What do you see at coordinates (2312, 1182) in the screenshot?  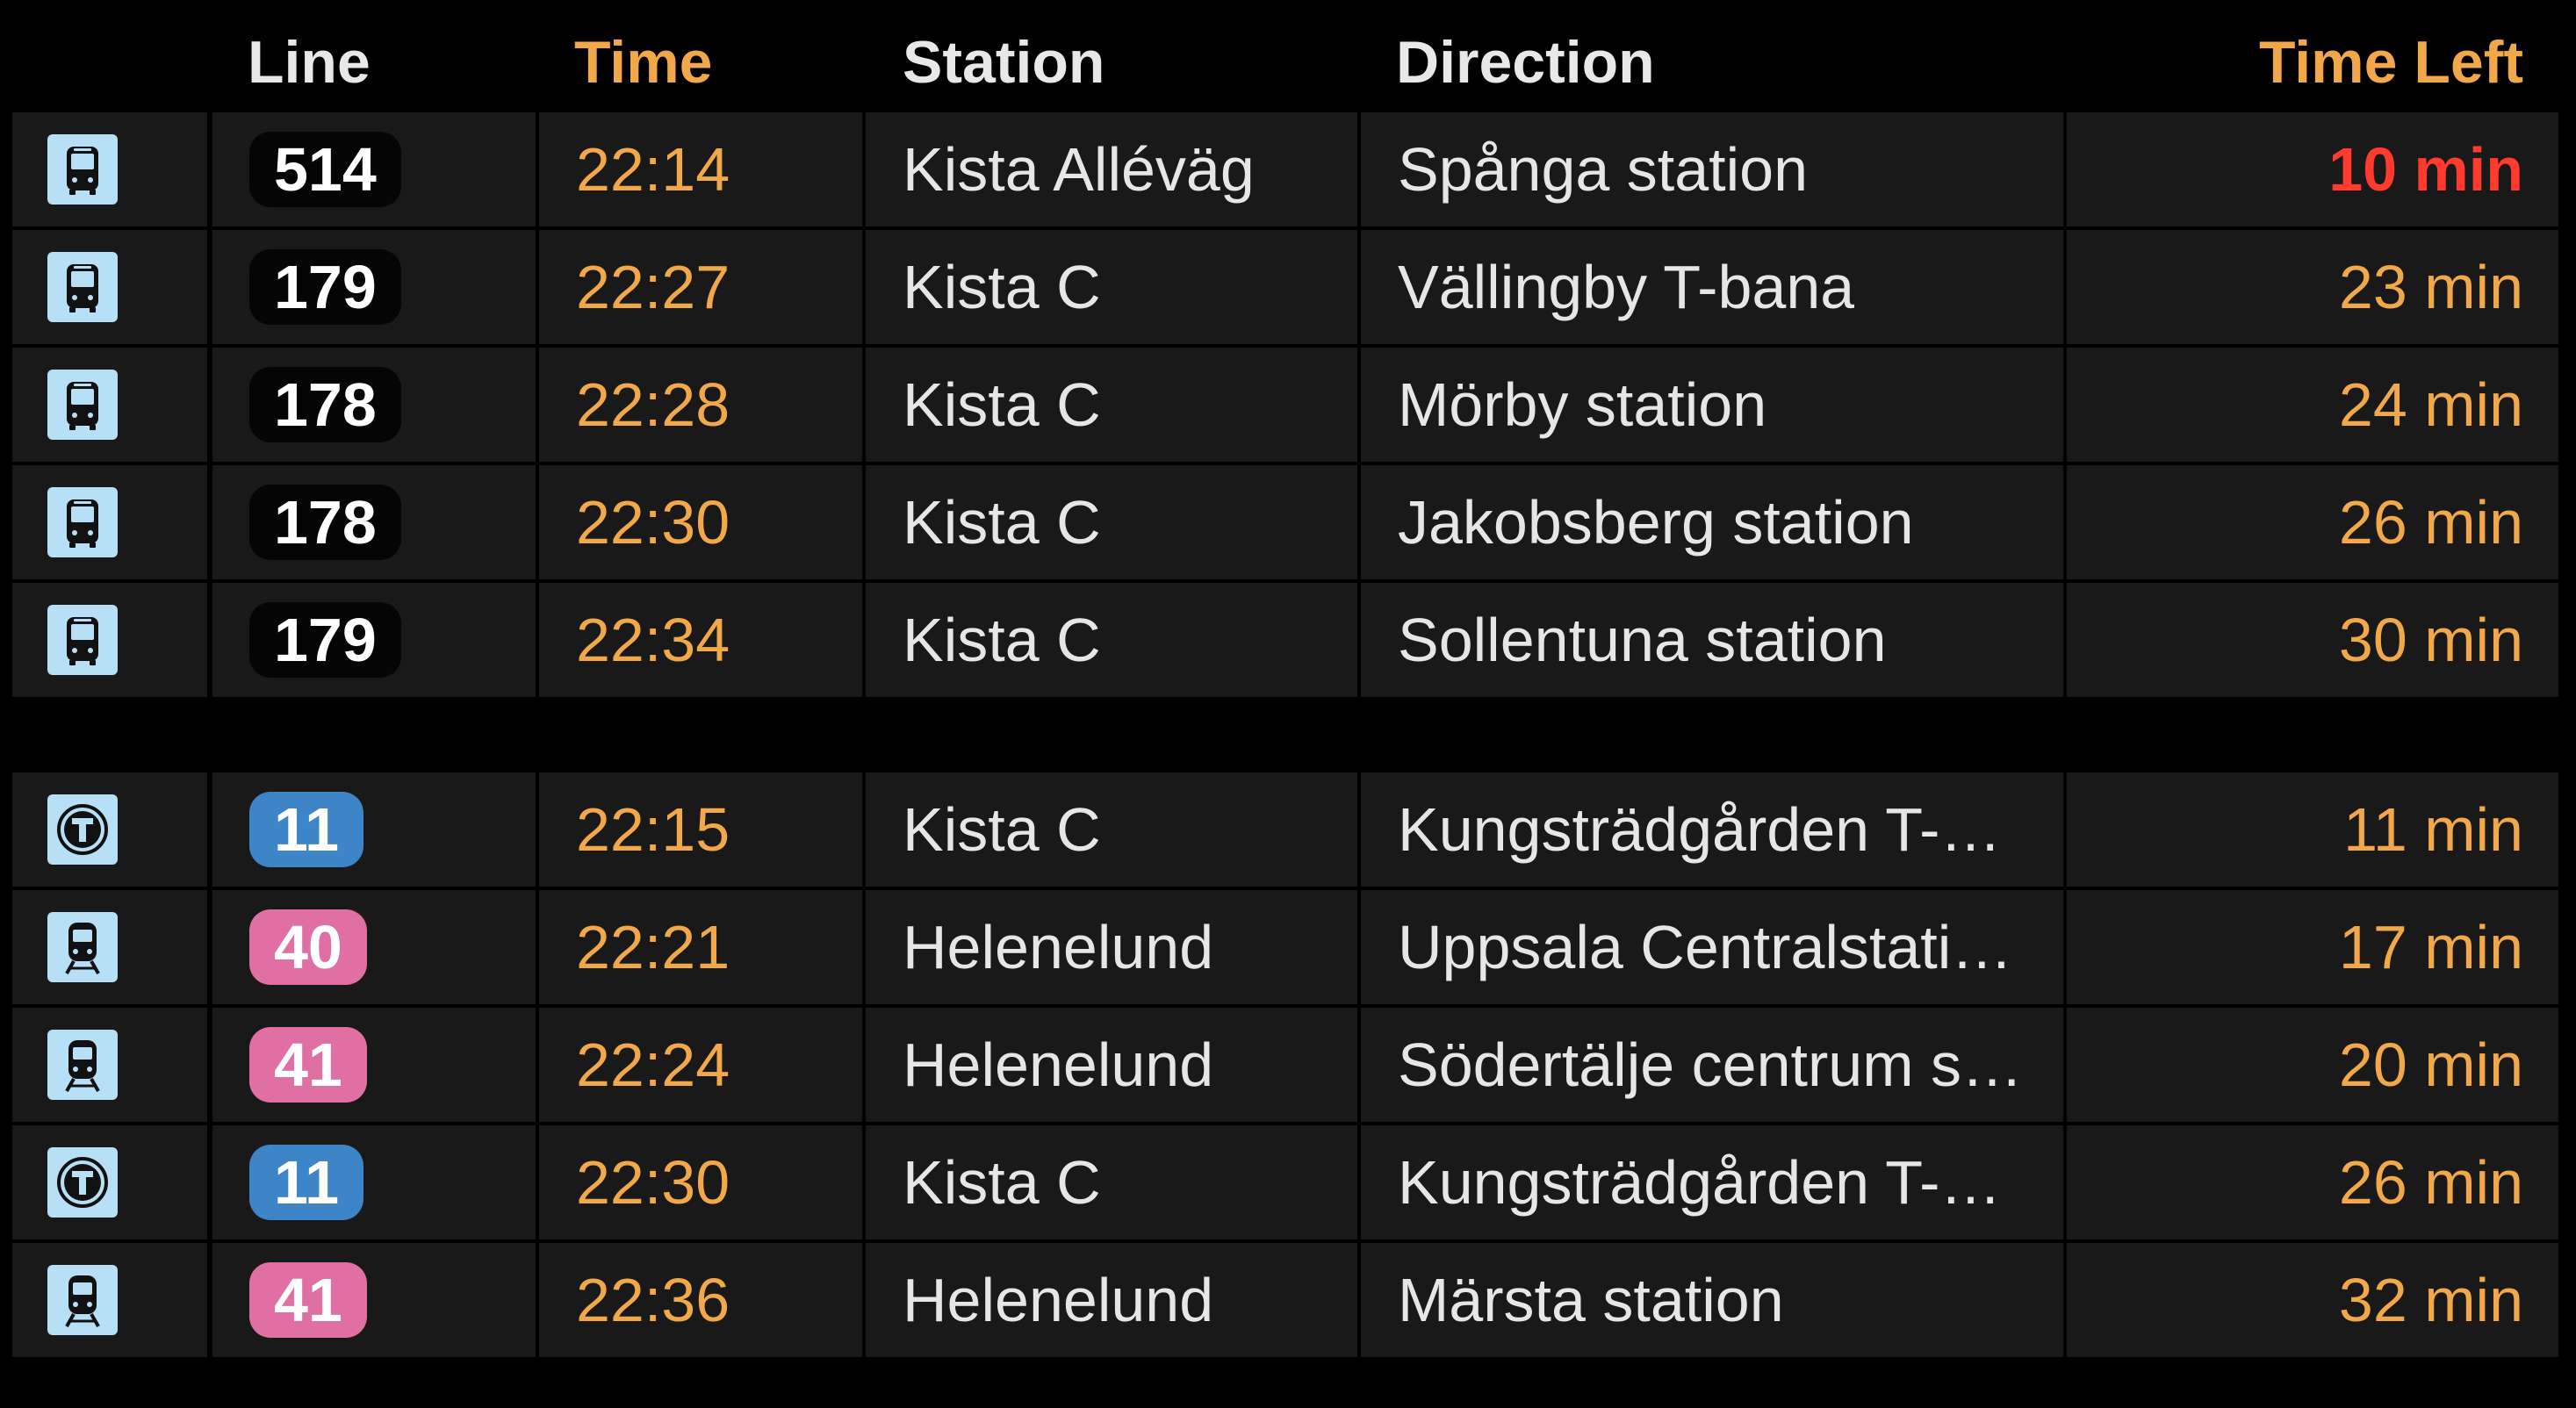 I see `time-left-cell: 26 min` at bounding box center [2312, 1182].